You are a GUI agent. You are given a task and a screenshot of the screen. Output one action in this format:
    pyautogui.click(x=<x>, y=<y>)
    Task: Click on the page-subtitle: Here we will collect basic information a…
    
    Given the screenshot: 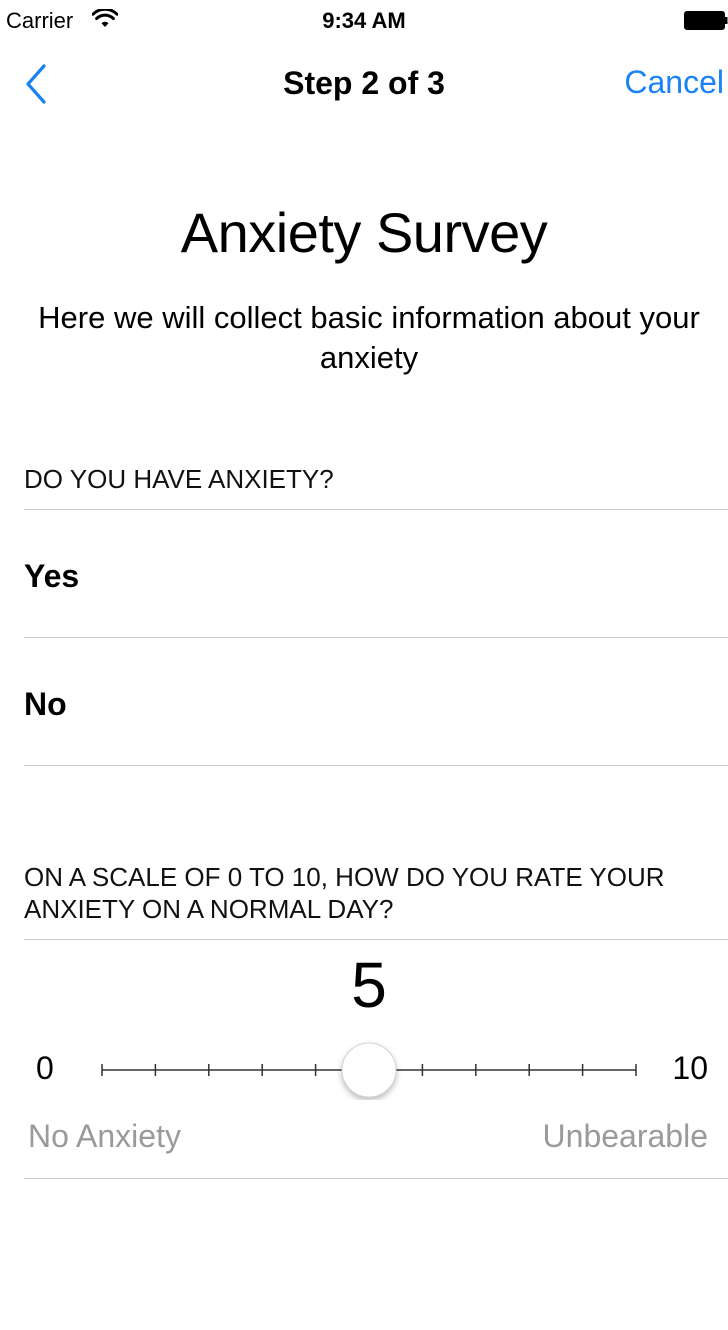 What is the action you would take?
    pyautogui.click(x=369, y=337)
    